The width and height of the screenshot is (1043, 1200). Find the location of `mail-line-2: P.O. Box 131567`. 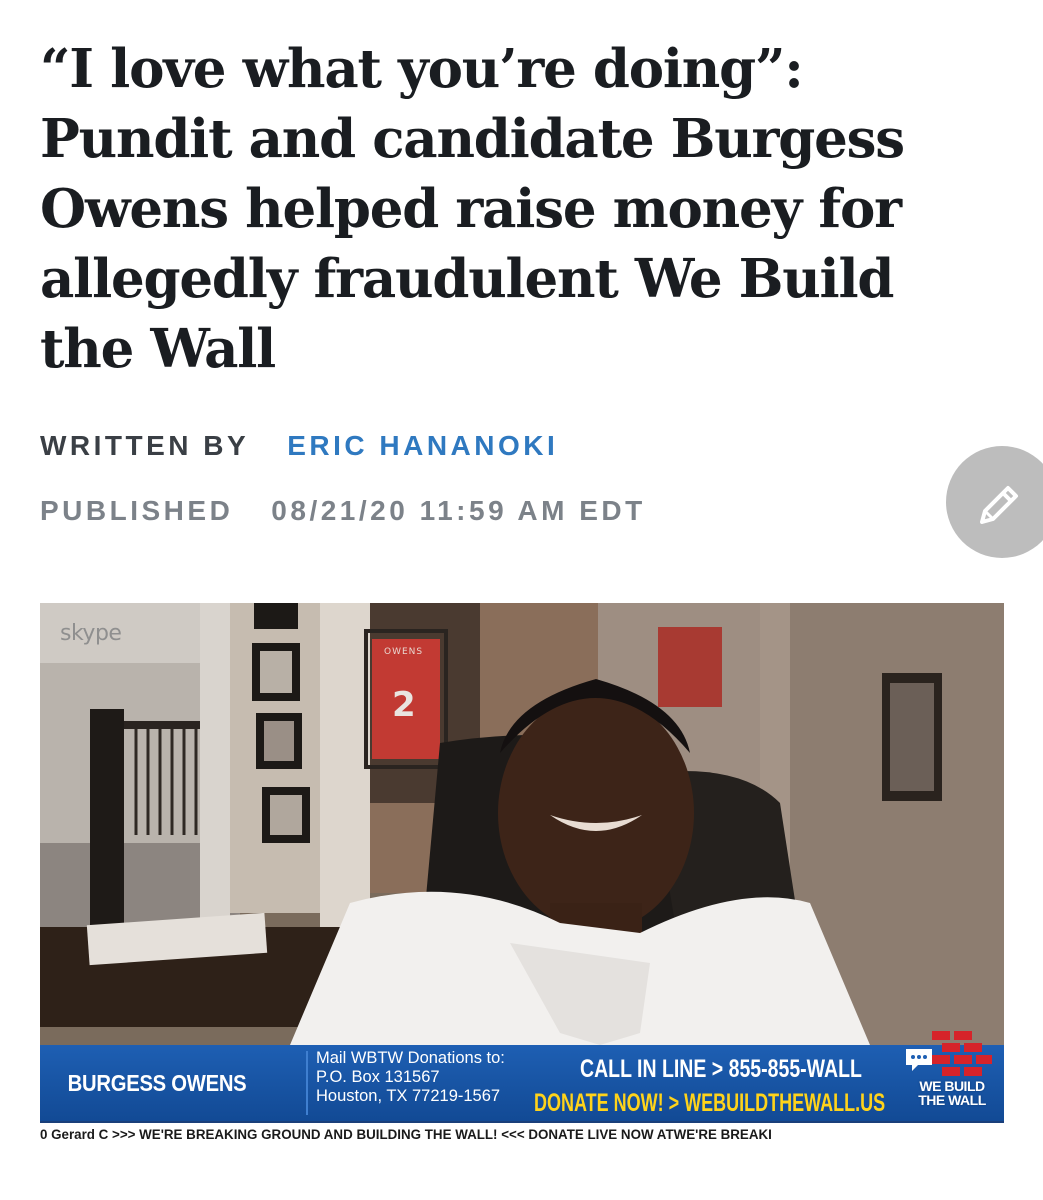

mail-line-2: P.O. Box 131567 is located at coordinates (378, 1077).